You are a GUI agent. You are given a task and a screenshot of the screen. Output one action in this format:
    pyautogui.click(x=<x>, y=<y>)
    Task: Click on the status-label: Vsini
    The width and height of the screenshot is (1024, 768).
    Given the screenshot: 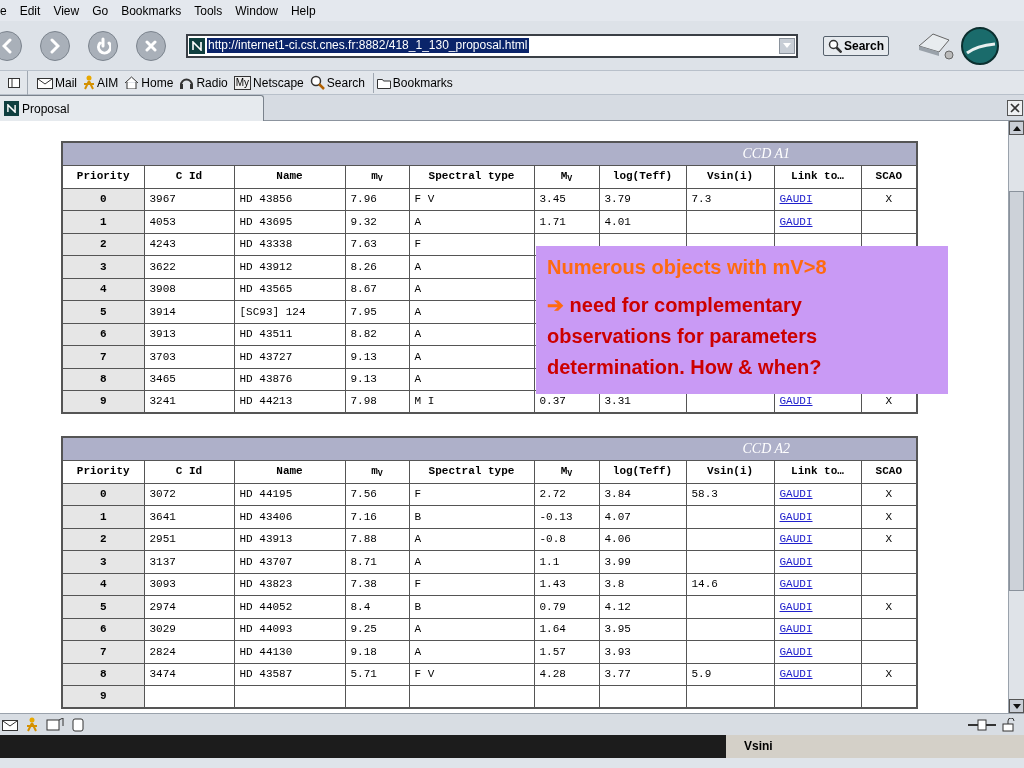 What is the action you would take?
    pyautogui.click(x=758, y=746)
    